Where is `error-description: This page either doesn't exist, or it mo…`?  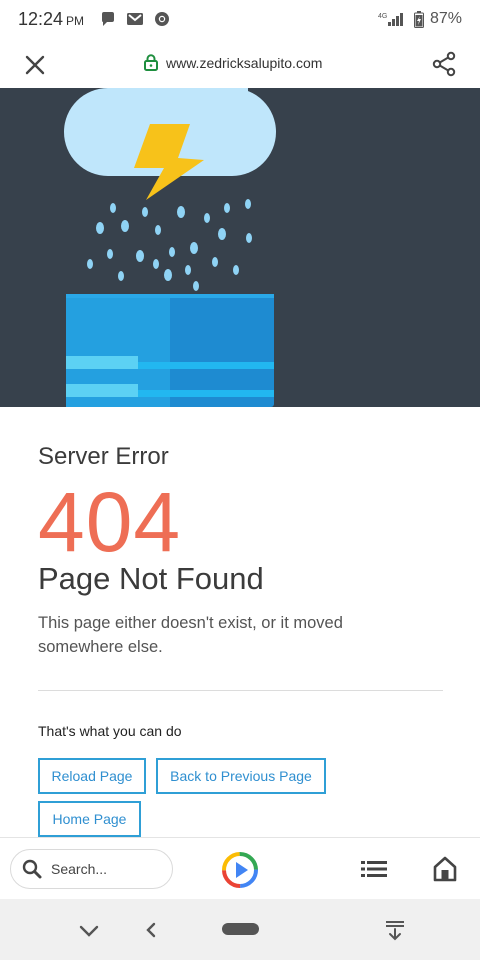
error-description: This page either doesn't exist, or it mo… is located at coordinates (190, 635).